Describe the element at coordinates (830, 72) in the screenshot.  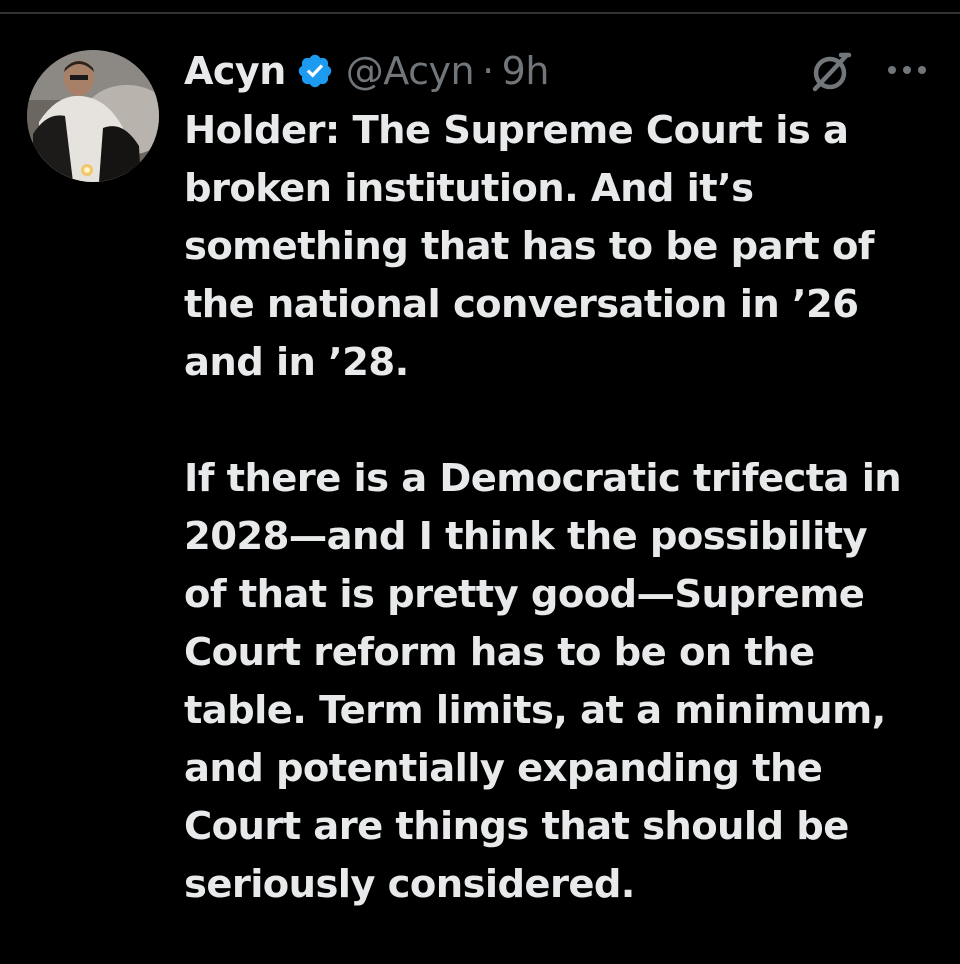
I see `grok-icon` at that location.